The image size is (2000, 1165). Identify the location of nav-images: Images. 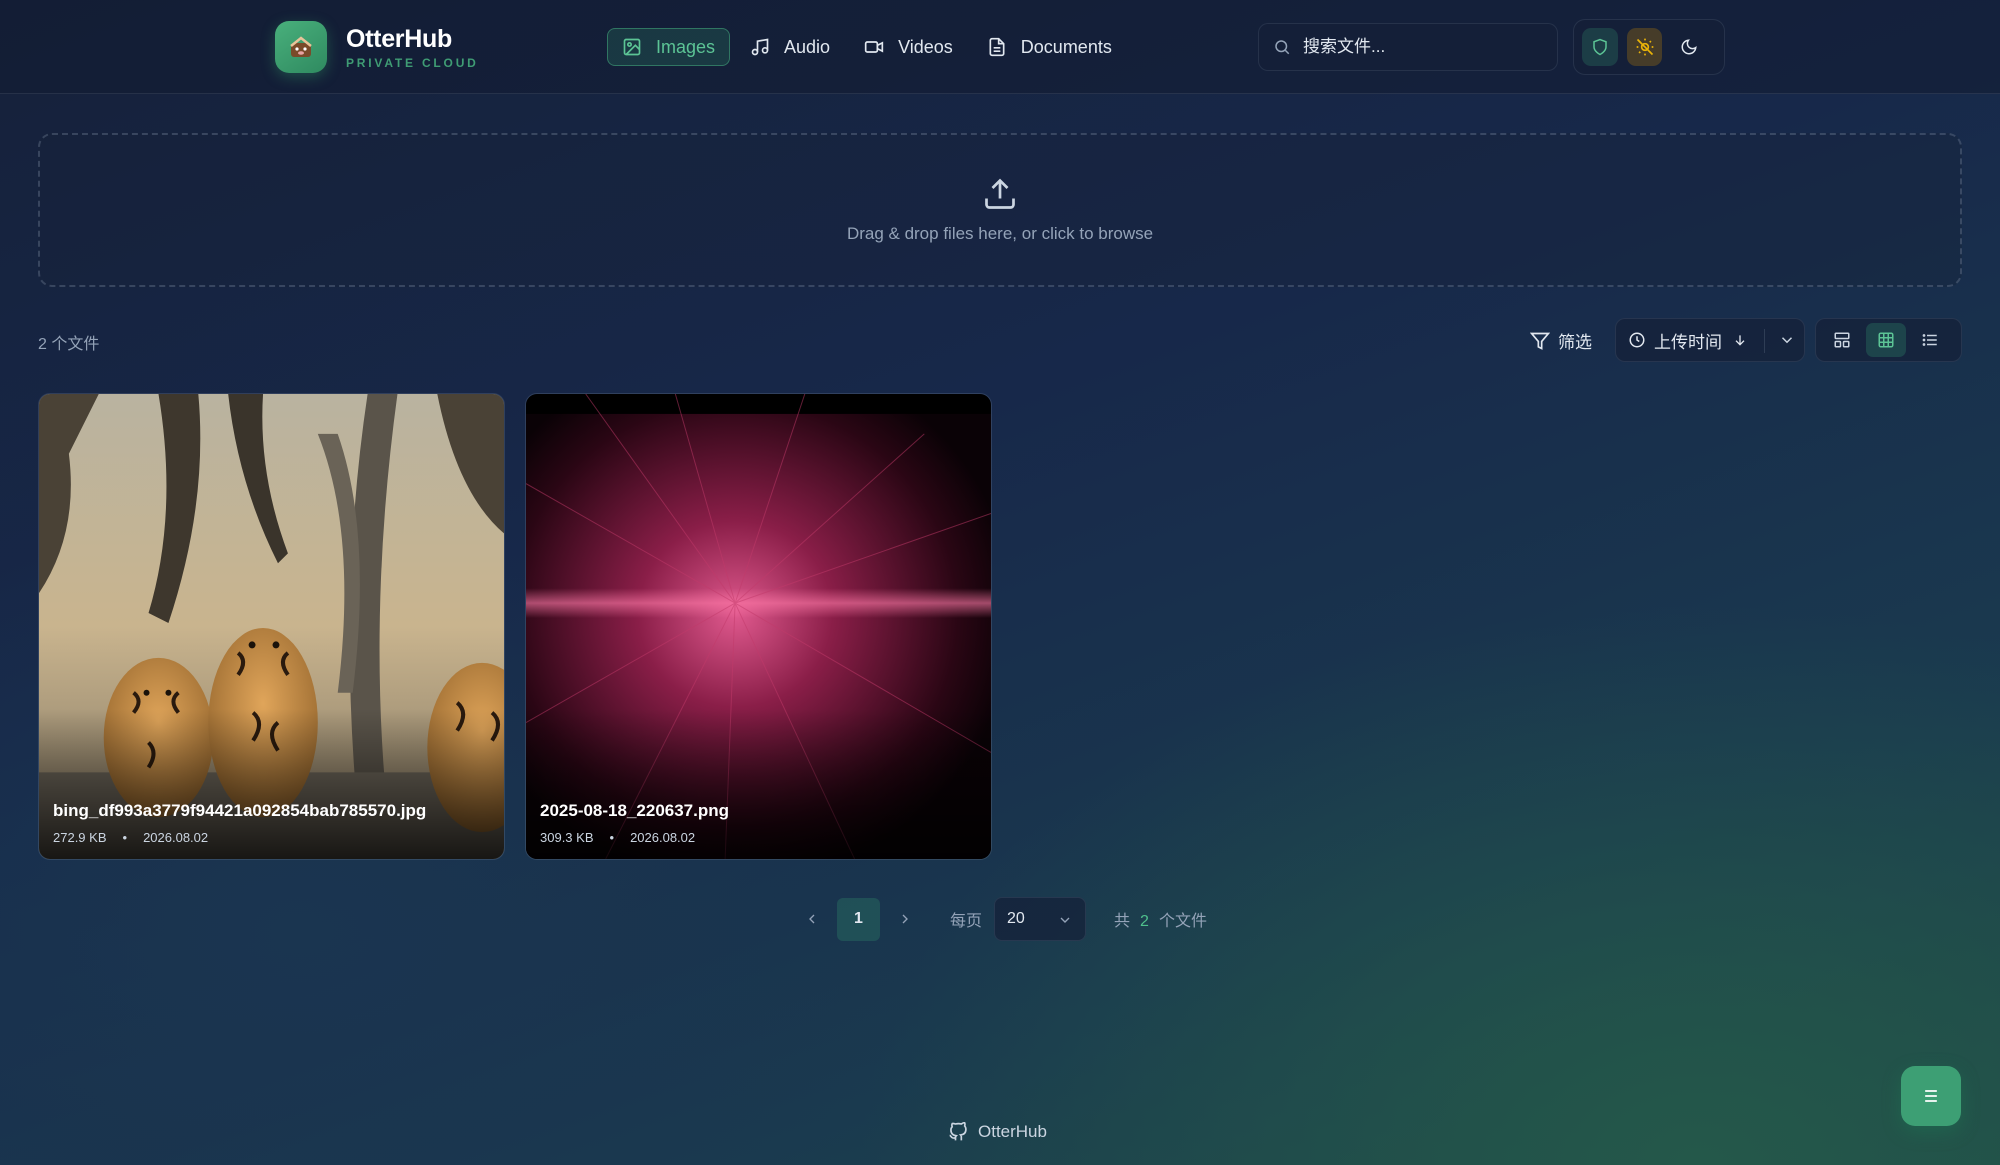
(669, 47).